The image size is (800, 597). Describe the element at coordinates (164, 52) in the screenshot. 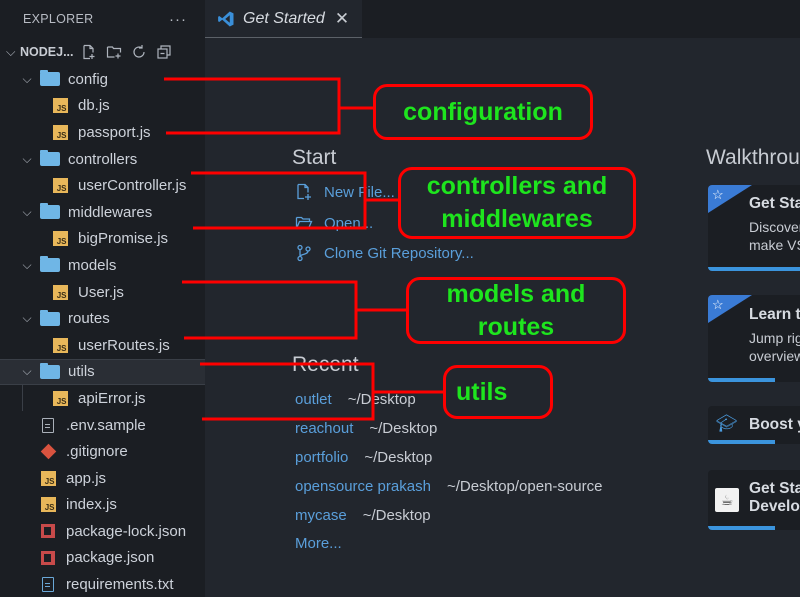

I see `collapse-all-icon` at that location.